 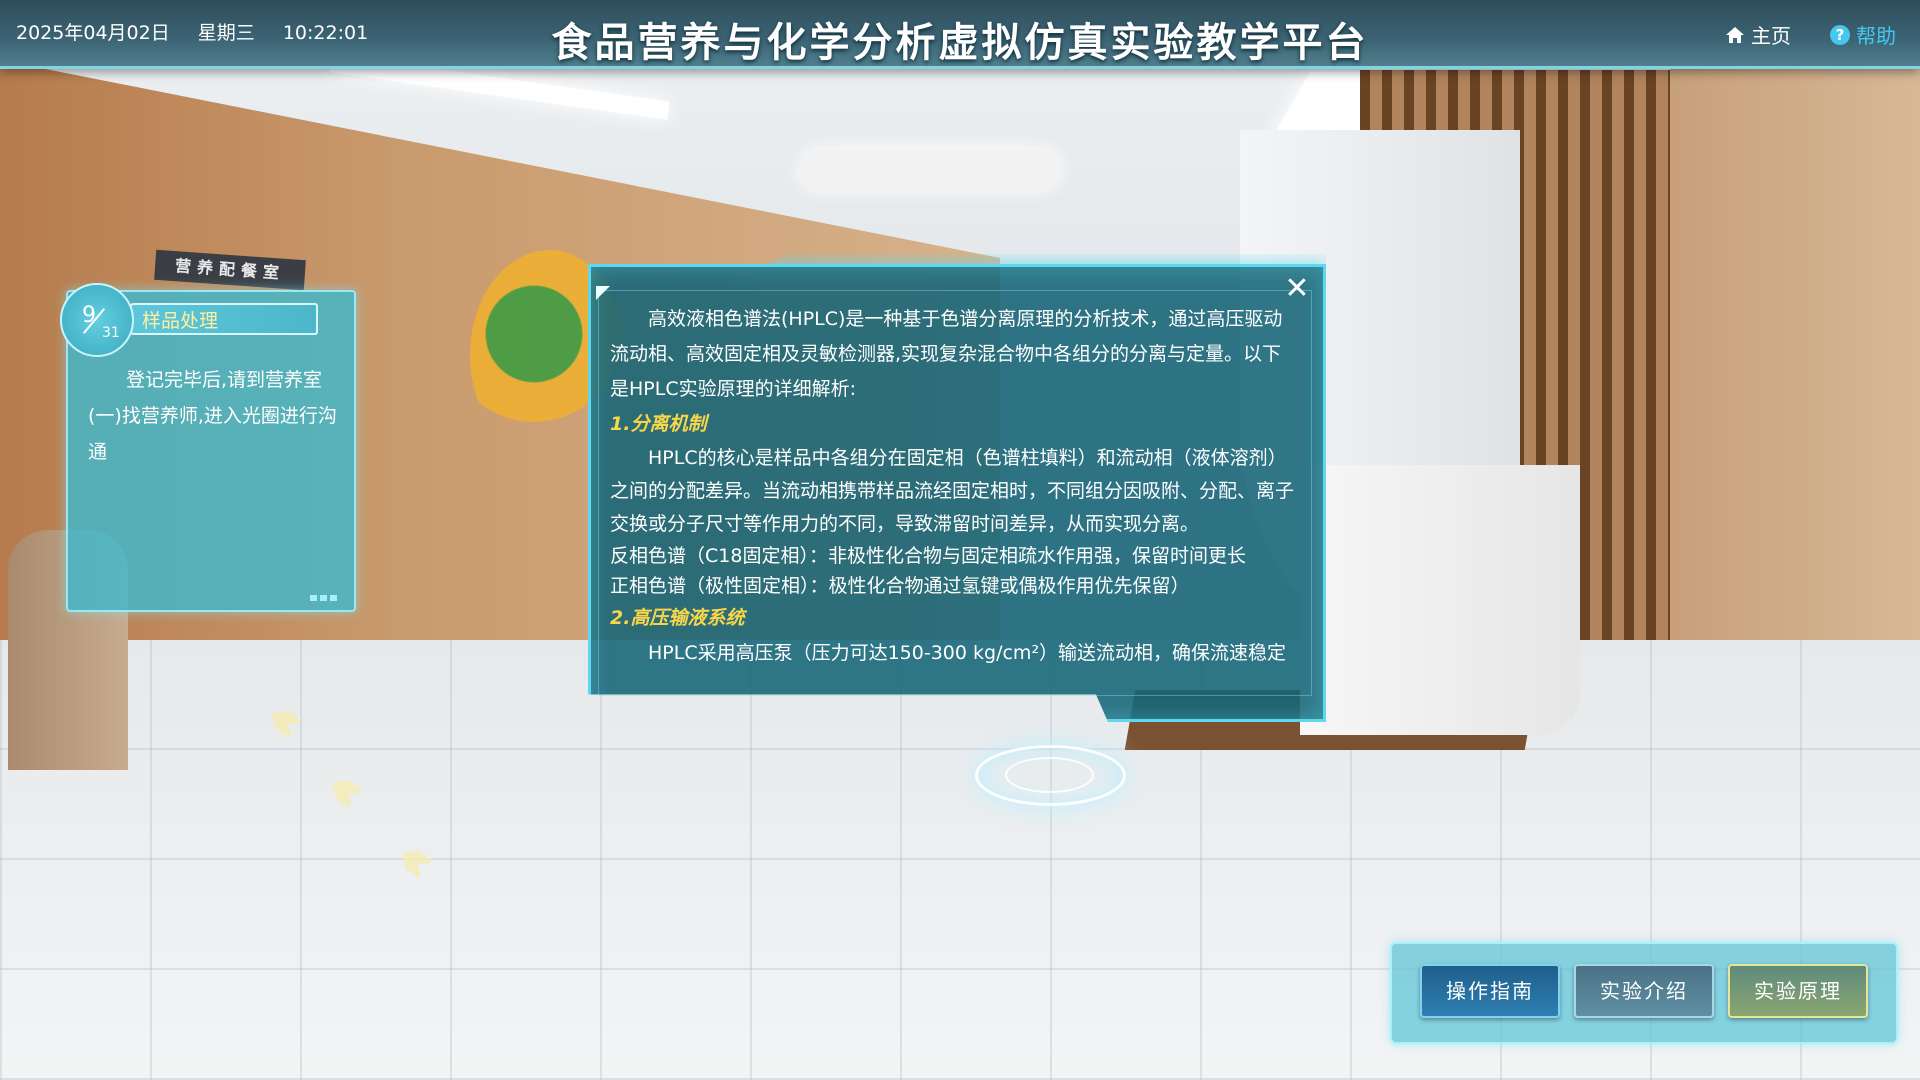 I want to click on corner-mark-icon, so click(x=603, y=293).